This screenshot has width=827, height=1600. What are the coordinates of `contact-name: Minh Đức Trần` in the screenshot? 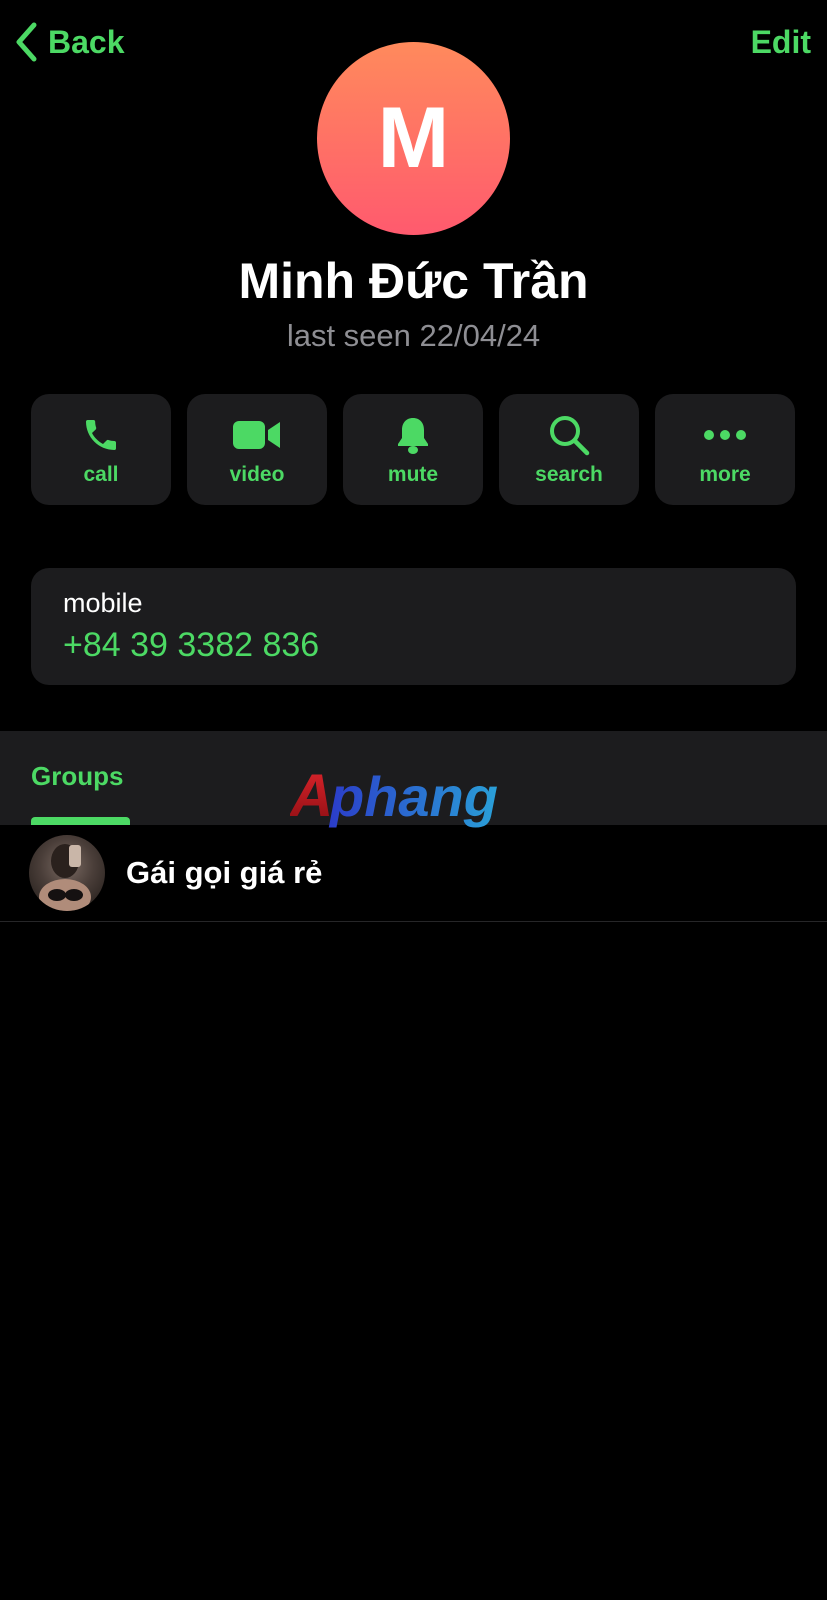 It's located at (413, 281).